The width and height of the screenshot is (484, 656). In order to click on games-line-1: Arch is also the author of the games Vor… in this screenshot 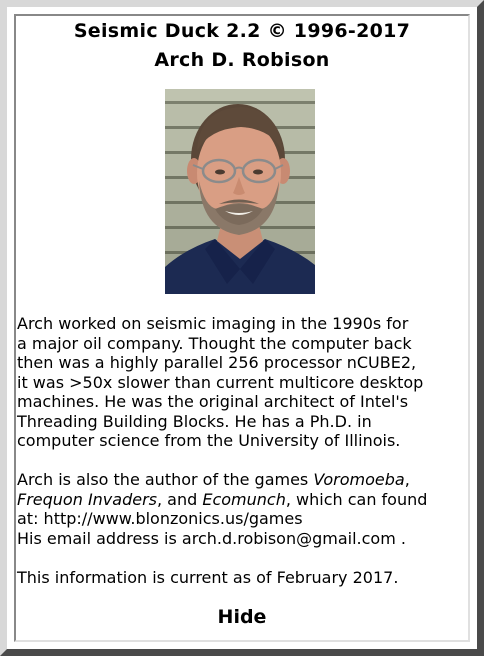, I will do `click(245, 480)`.